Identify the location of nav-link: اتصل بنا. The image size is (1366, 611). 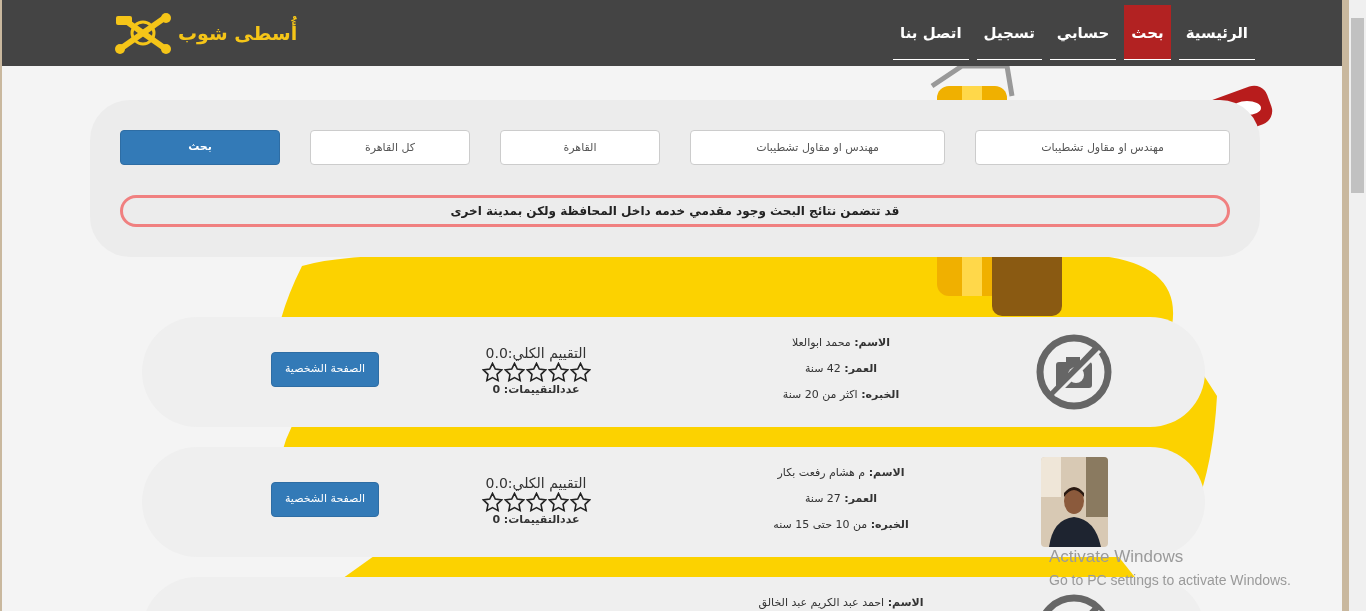
(931, 32).